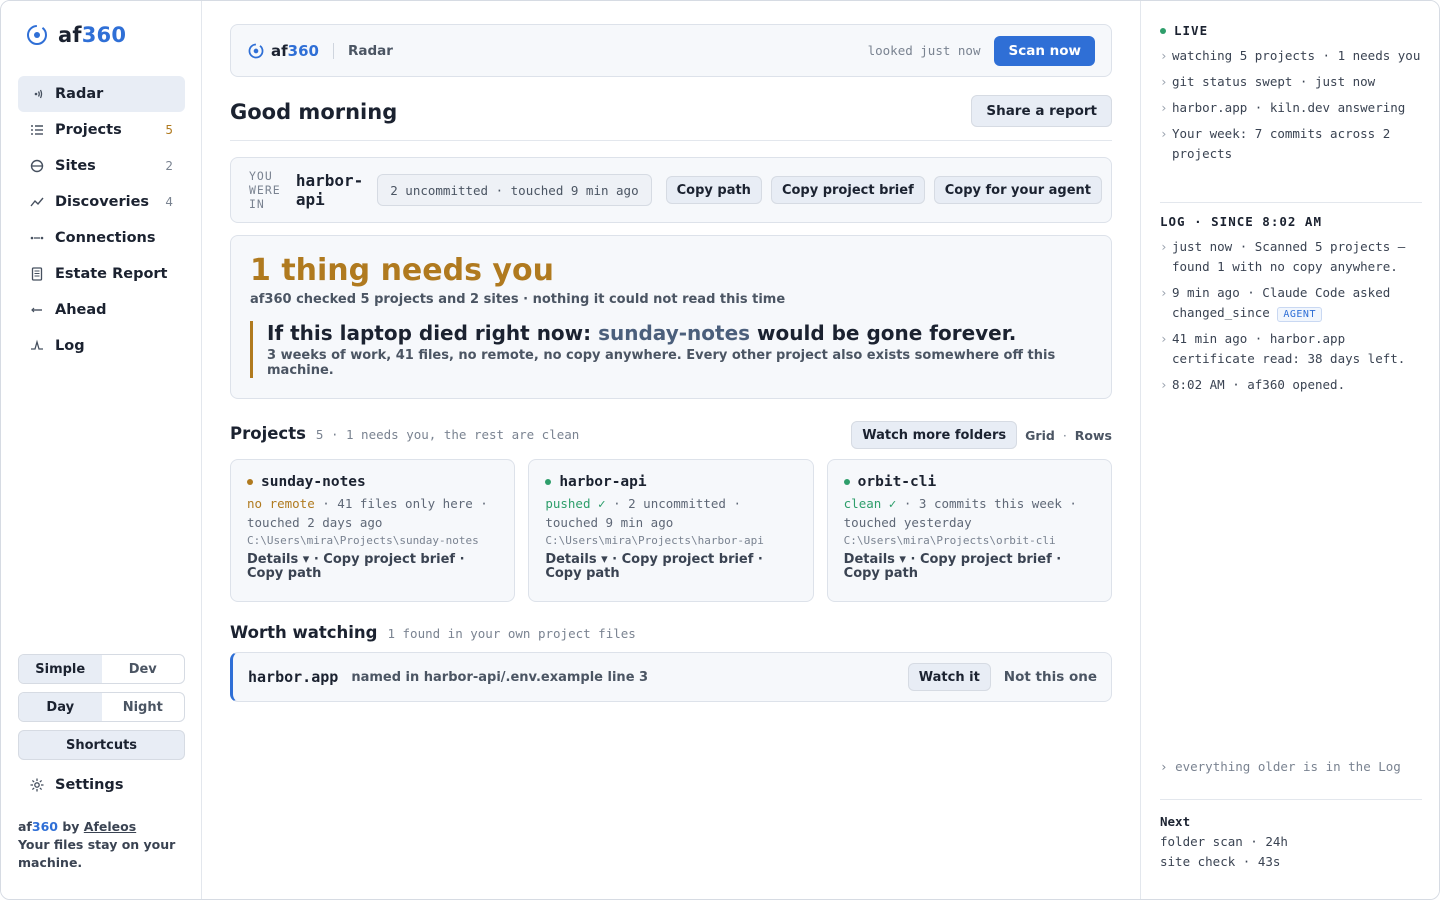  Describe the element at coordinates (37, 238) in the screenshot. I see `link-icon` at that location.